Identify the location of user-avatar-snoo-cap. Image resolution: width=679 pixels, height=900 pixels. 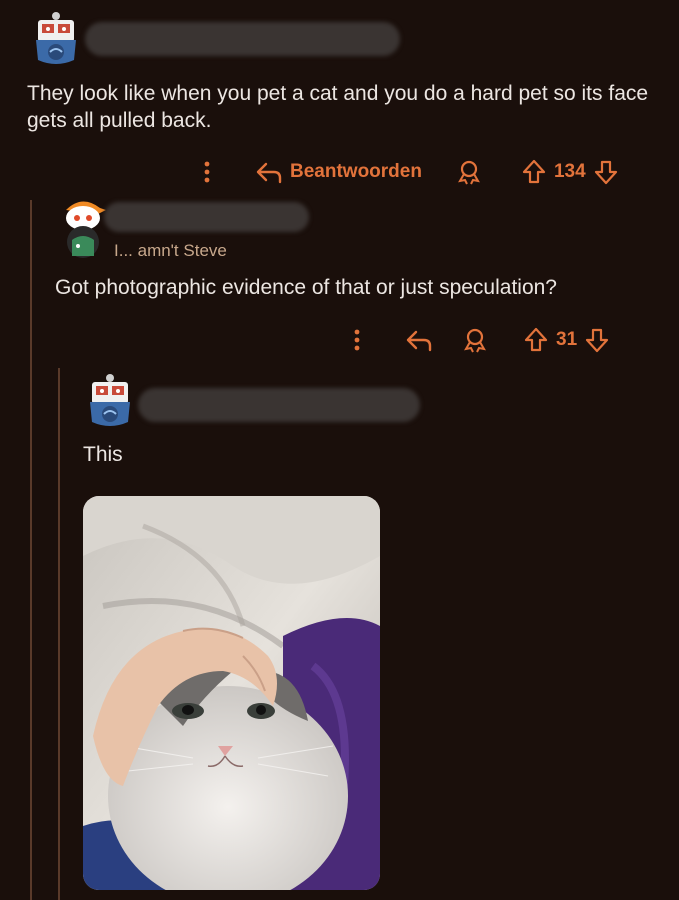
(83, 227).